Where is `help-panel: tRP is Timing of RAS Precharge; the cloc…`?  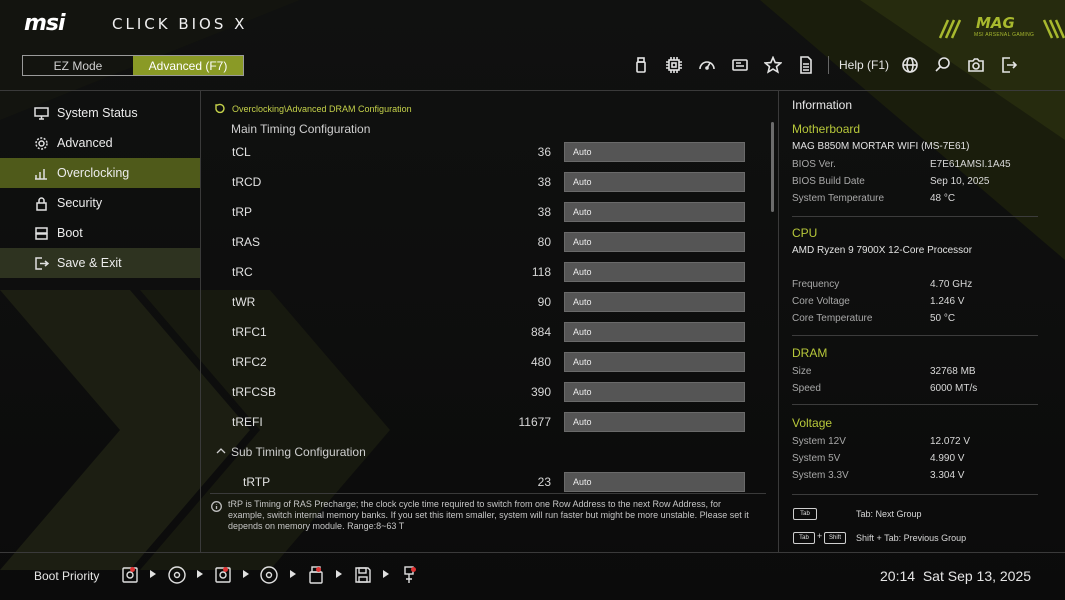 help-panel: tRP is Timing of RAS Precharge; the cloc… is located at coordinates (489, 520).